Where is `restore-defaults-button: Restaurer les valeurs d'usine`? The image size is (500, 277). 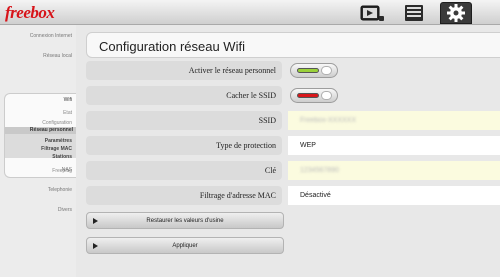
restore-defaults-button: Restaurer les valeurs d'usine is located at coordinates (185, 220).